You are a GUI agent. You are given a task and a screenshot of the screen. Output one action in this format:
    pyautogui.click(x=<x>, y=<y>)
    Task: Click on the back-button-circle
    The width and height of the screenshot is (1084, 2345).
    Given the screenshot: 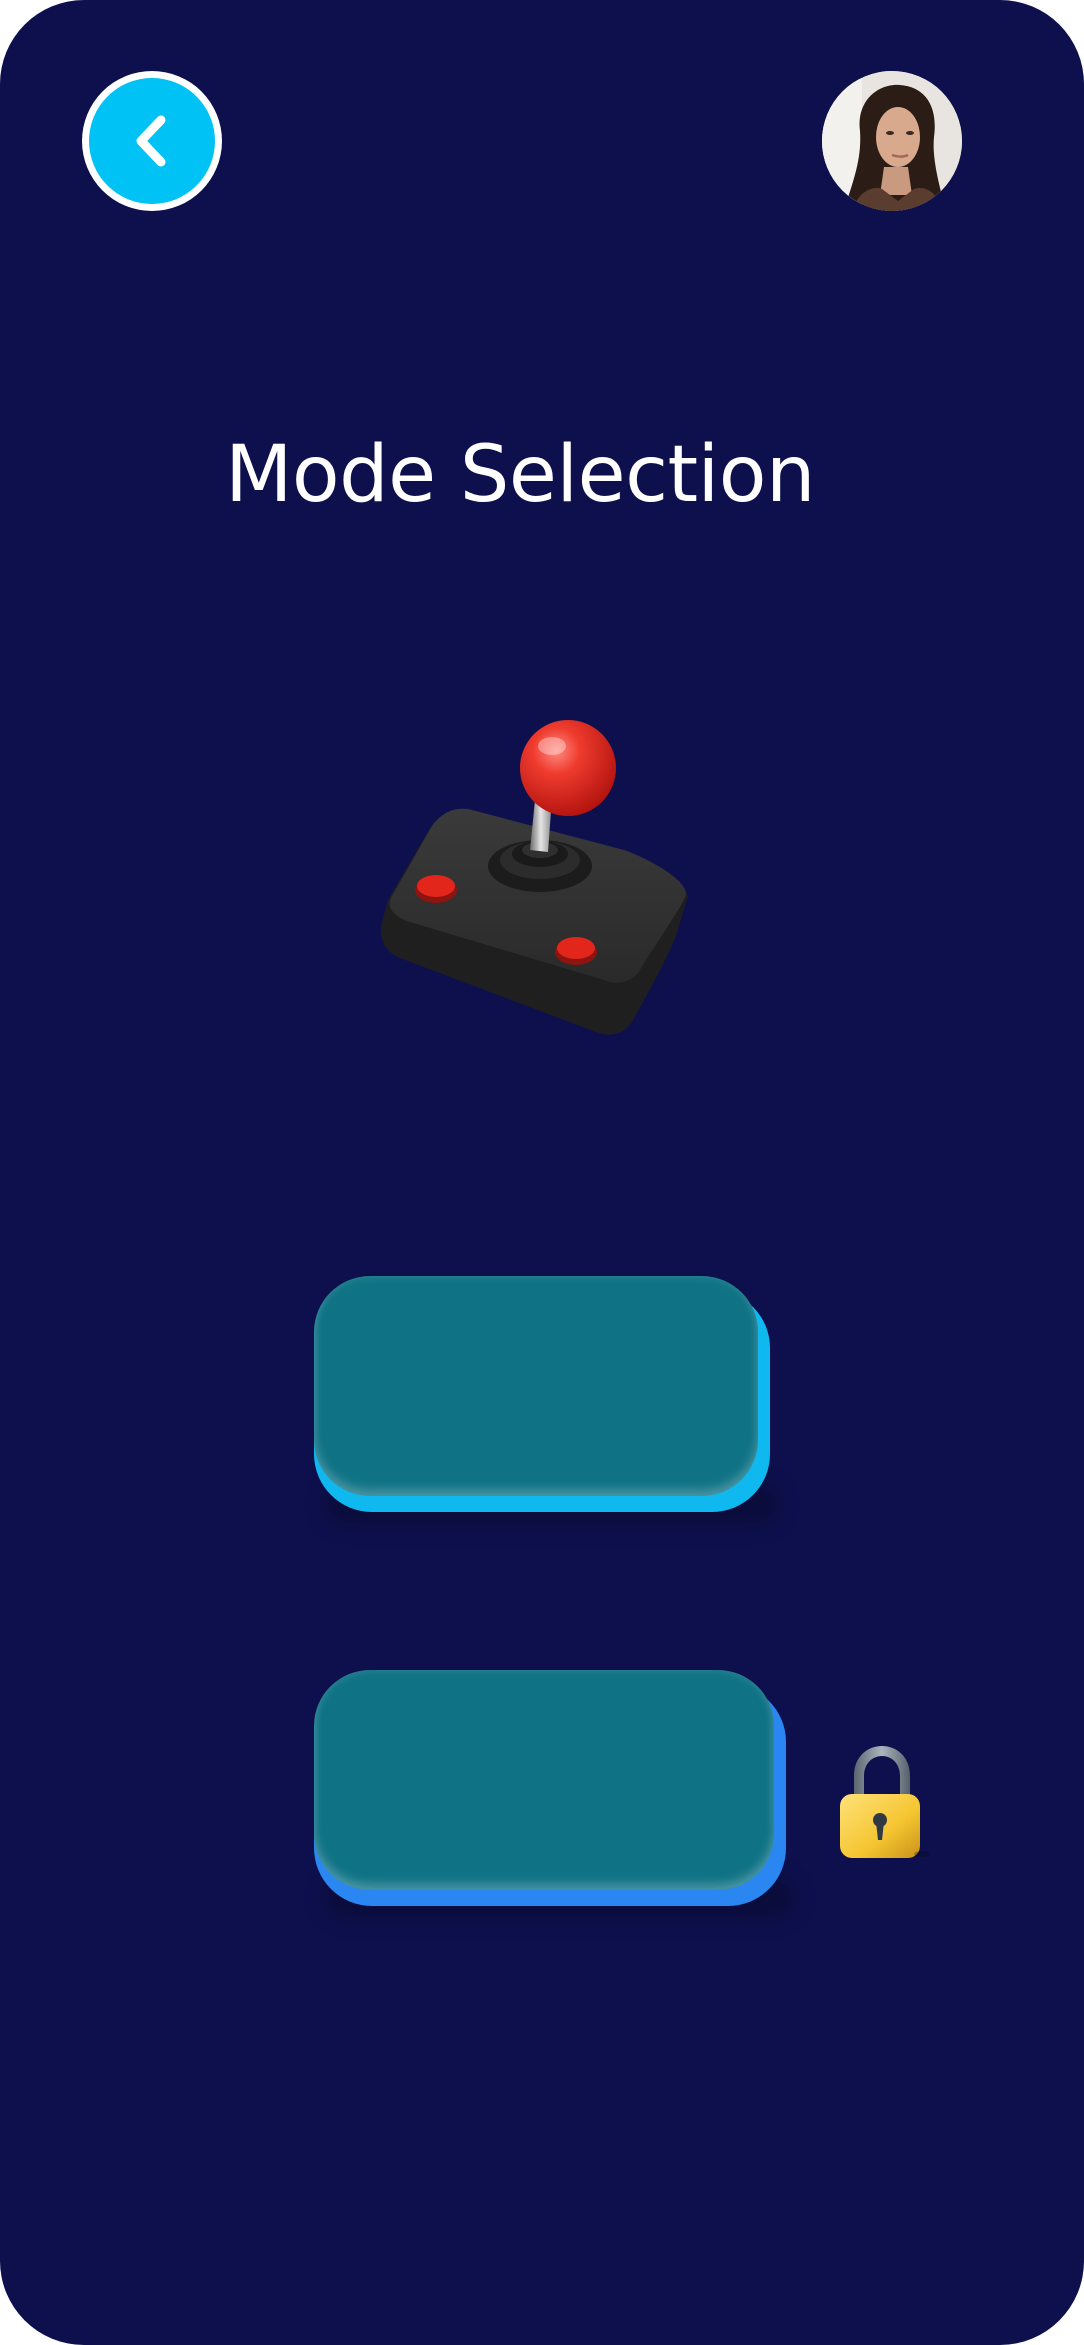 What is the action you would take?
    pyautogui.click(x=152, y=141)
    